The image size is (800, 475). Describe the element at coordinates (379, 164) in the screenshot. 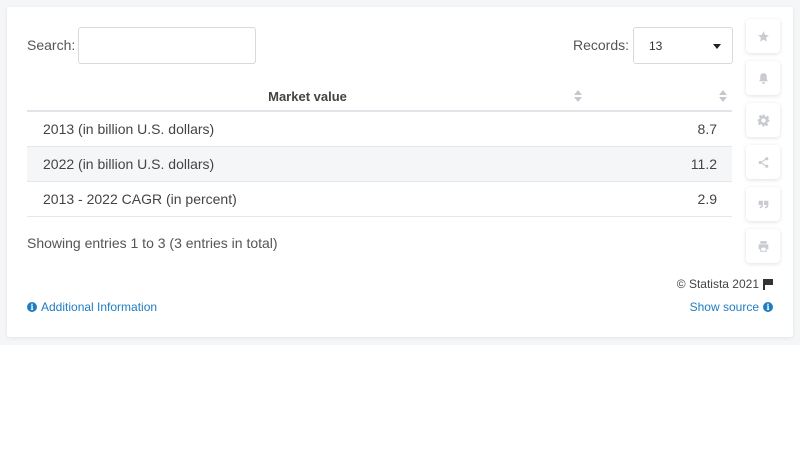

I see `table-row: 2022 (in billion U.S. dollars) 11.2` at that location.